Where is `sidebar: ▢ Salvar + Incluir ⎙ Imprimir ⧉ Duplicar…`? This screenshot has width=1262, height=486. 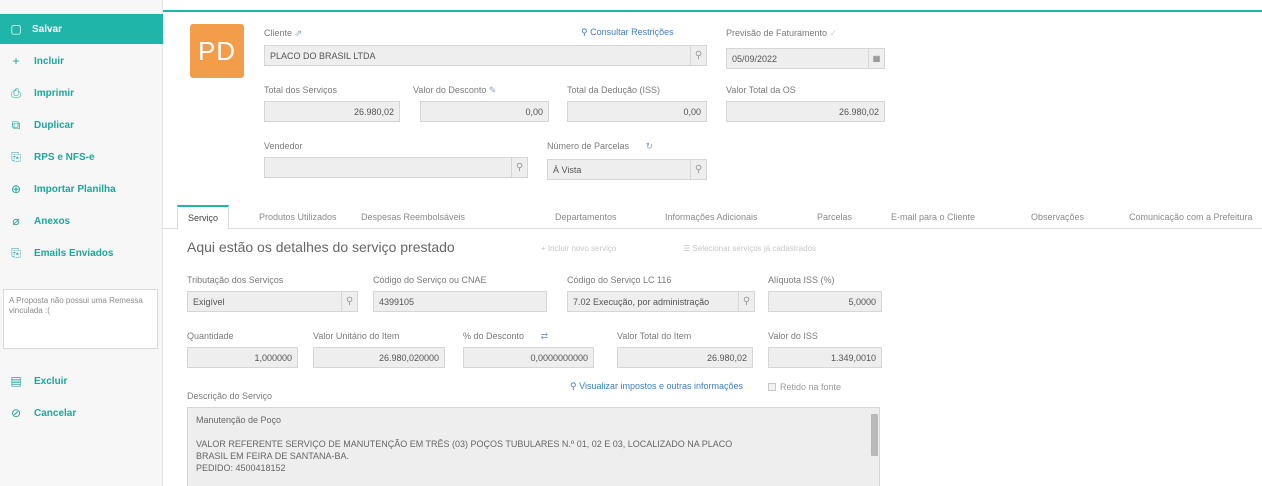
sidebar: ▢ Salvar + Incluir ⎙ Imprimir ⧉ Duplicar… is located at coordinates (81, 243).